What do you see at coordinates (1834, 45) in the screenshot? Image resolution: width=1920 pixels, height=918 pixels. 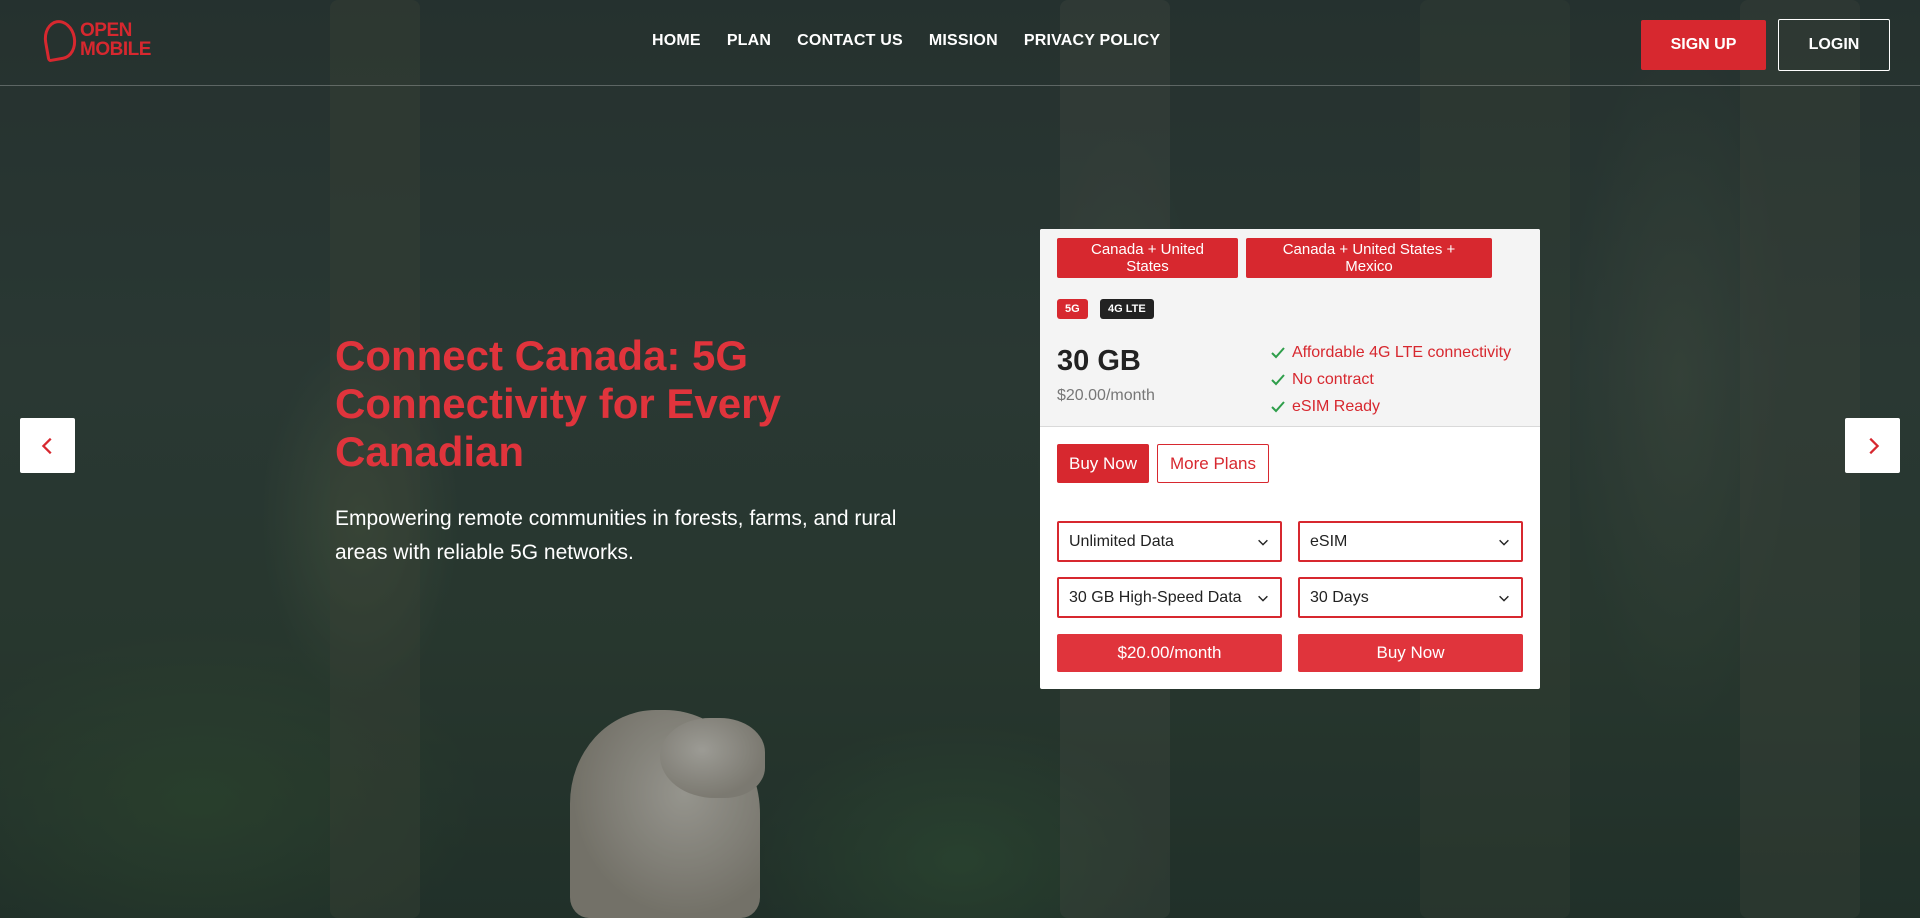 I see `login-button: LOGIN` at bounding box center [1834, 45].